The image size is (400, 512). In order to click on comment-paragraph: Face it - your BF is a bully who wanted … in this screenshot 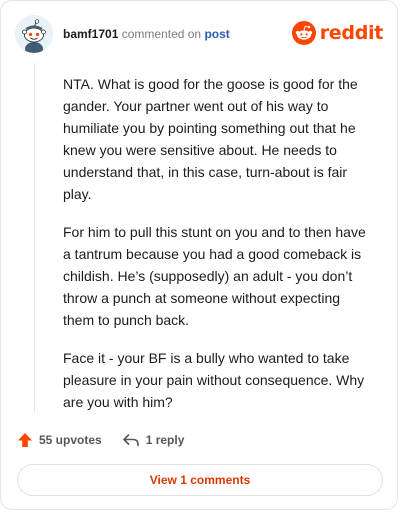, I will do `click(214, 380)`.